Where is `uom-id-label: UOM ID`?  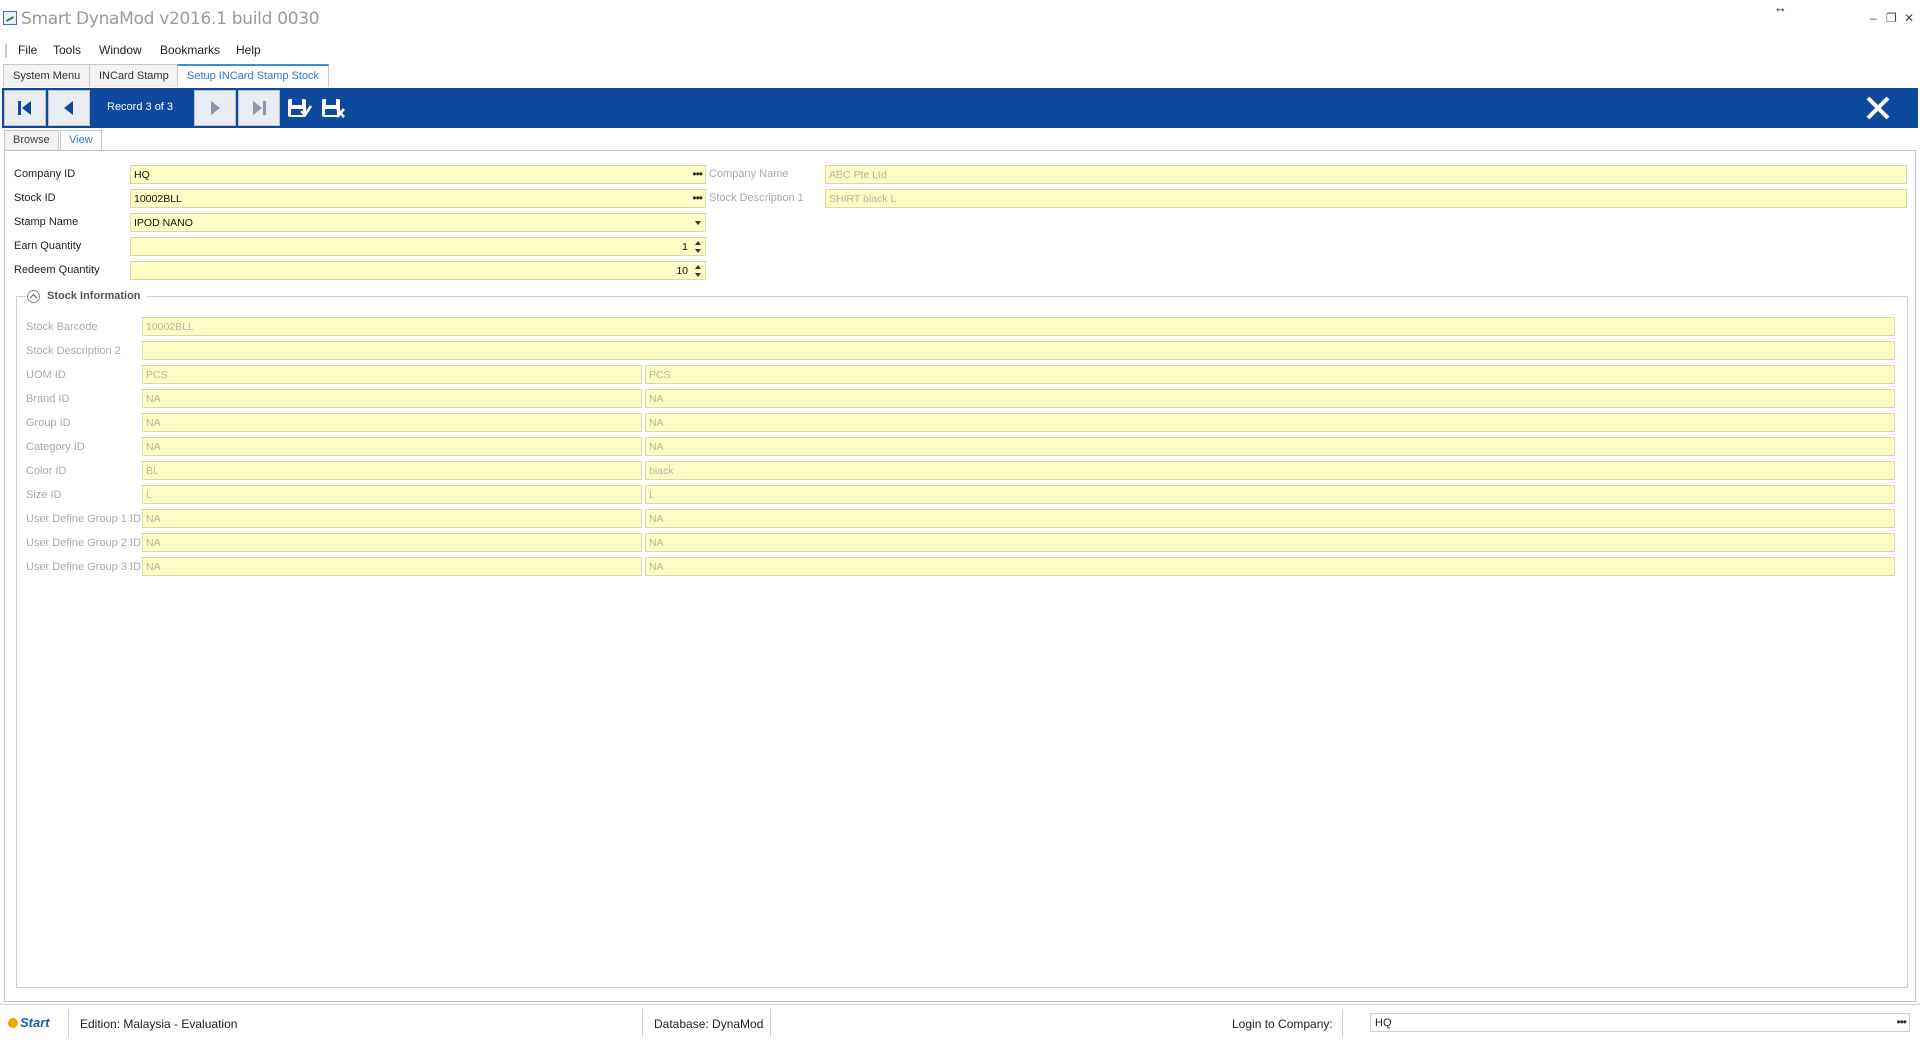
uom-id-label: UOM ID is located at coordinates (46, 375).